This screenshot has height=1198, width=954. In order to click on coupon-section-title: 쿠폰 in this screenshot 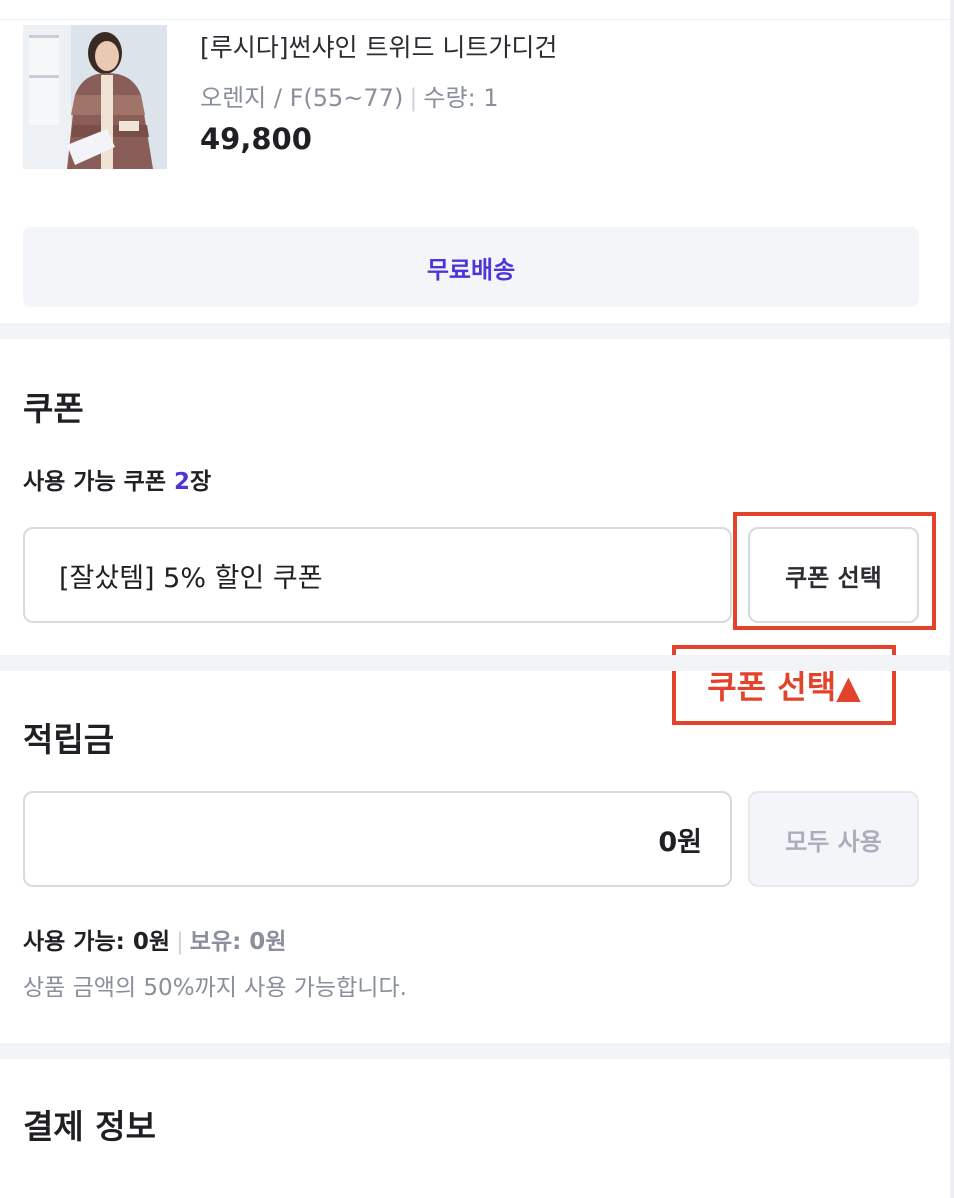, I will do `click(53, 408)`.